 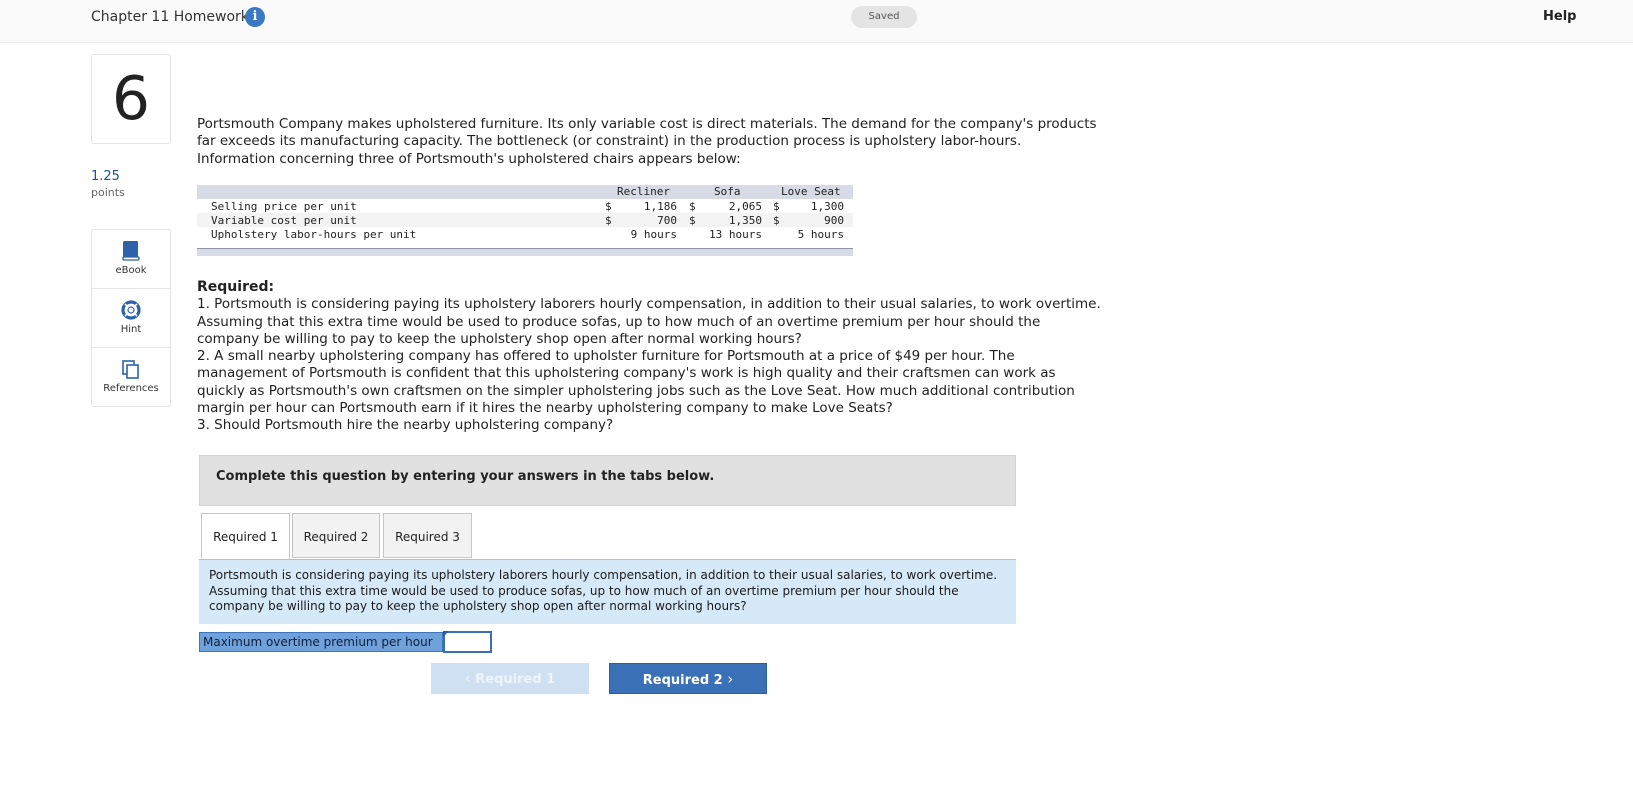 What do you see at coordinates (131, 270) in the screenshot?
I see `ebook-label: eBook` at bounding box center [131, 270].